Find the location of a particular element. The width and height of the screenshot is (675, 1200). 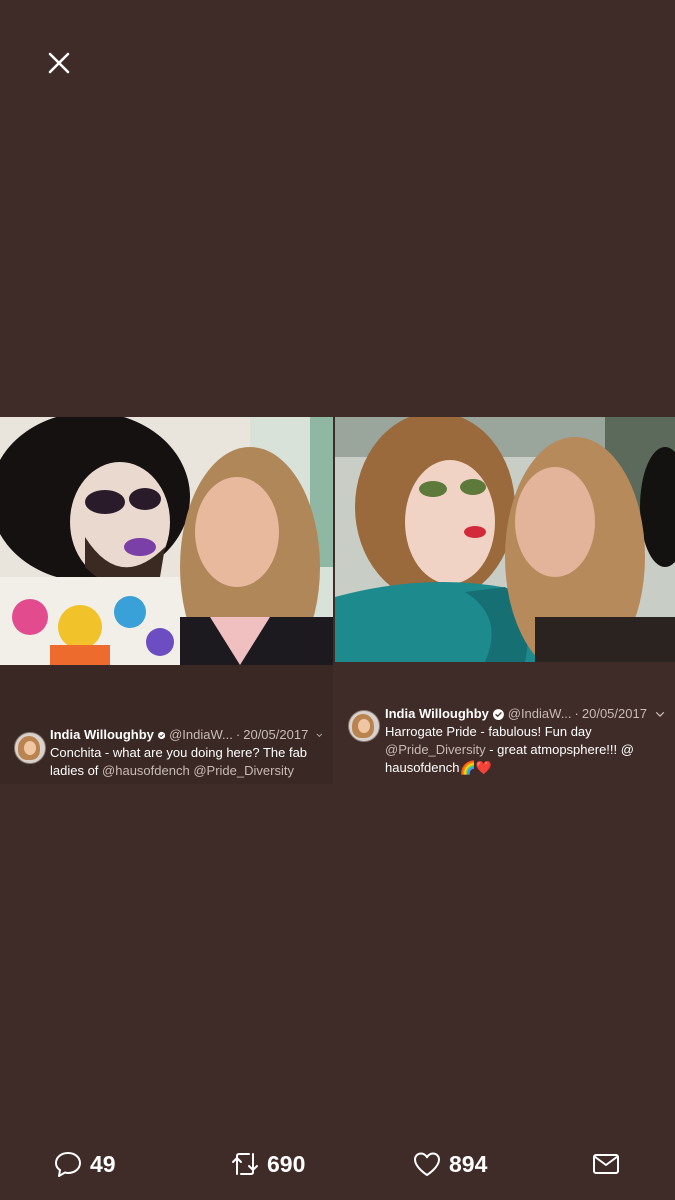

heart-icon is located at coordinates (427, 1164).